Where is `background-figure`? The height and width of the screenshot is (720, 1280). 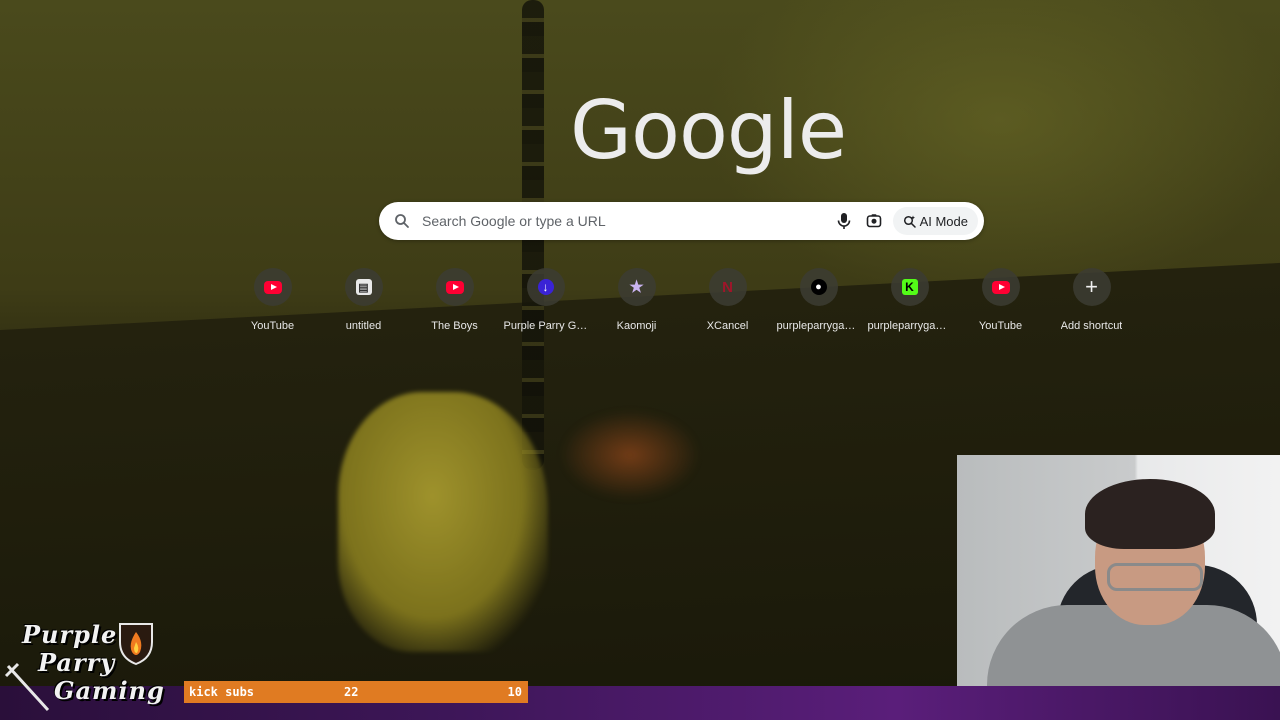 background-figure is located at coordinates (443, 522).